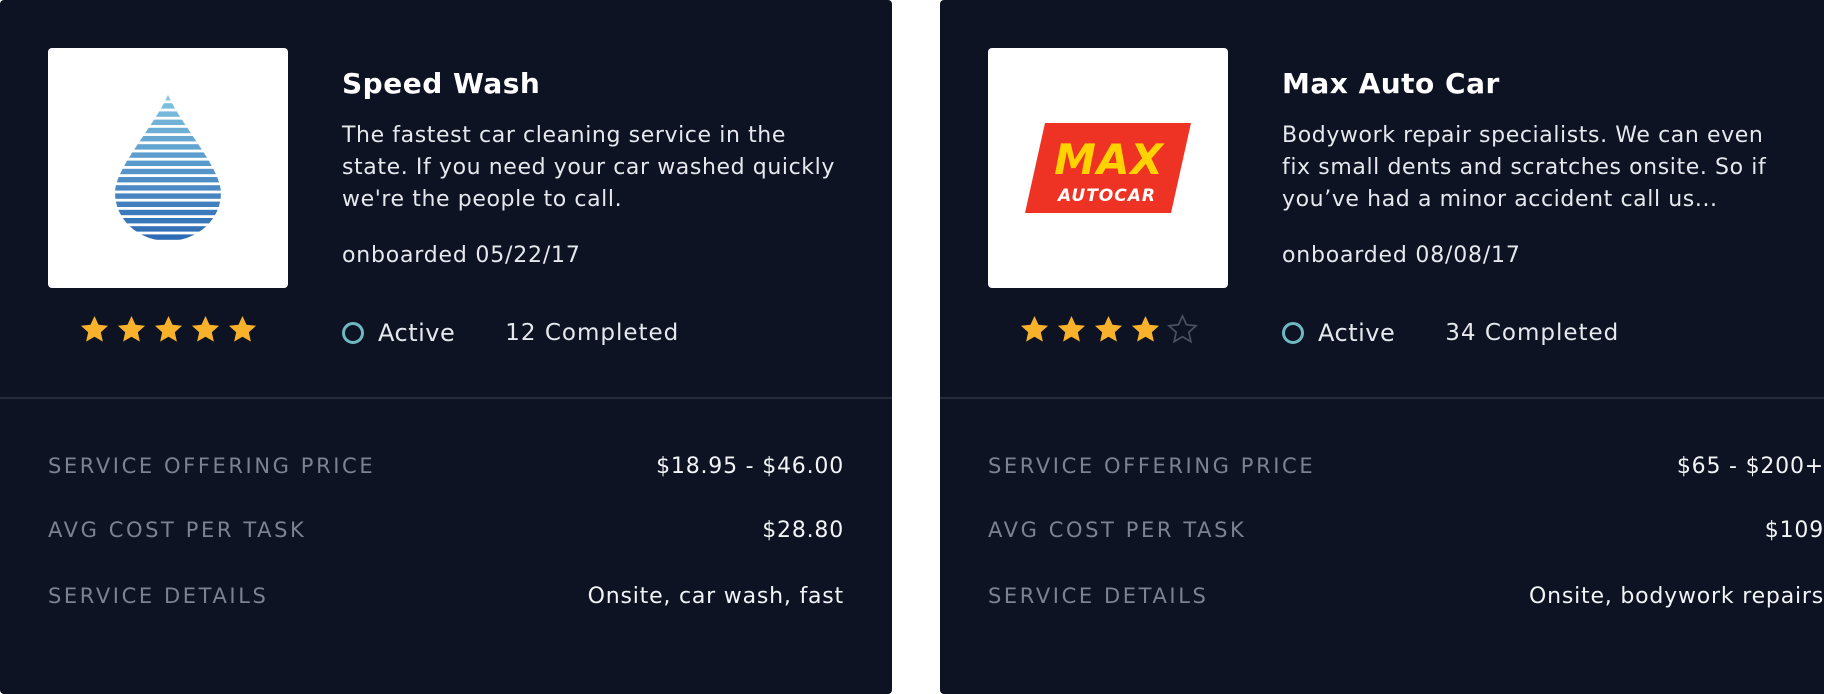  What do you see at coordinates (1109, 159) in the screenshot?
I see `logo-text-max: MAX` at bounding box center [1109, 159].